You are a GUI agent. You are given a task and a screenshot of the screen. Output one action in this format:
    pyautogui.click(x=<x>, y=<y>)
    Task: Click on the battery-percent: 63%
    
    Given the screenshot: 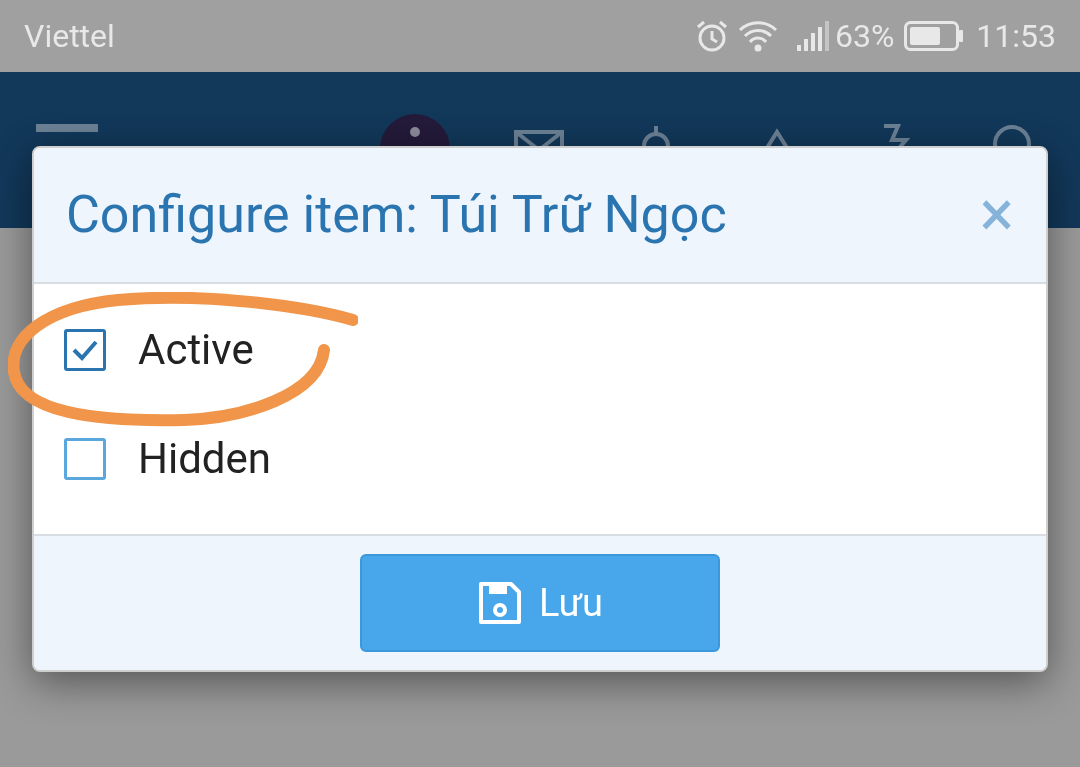 What is the action you would take?
    pyautogui.click(x=864, y=36)
    